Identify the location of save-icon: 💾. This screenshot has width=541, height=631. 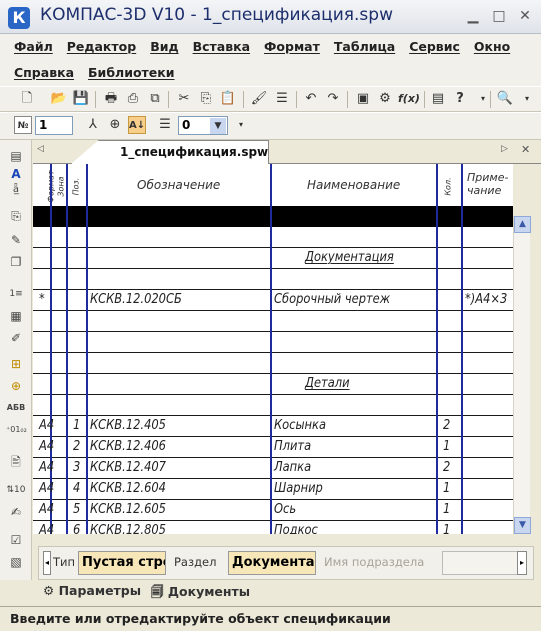
(81, 99).